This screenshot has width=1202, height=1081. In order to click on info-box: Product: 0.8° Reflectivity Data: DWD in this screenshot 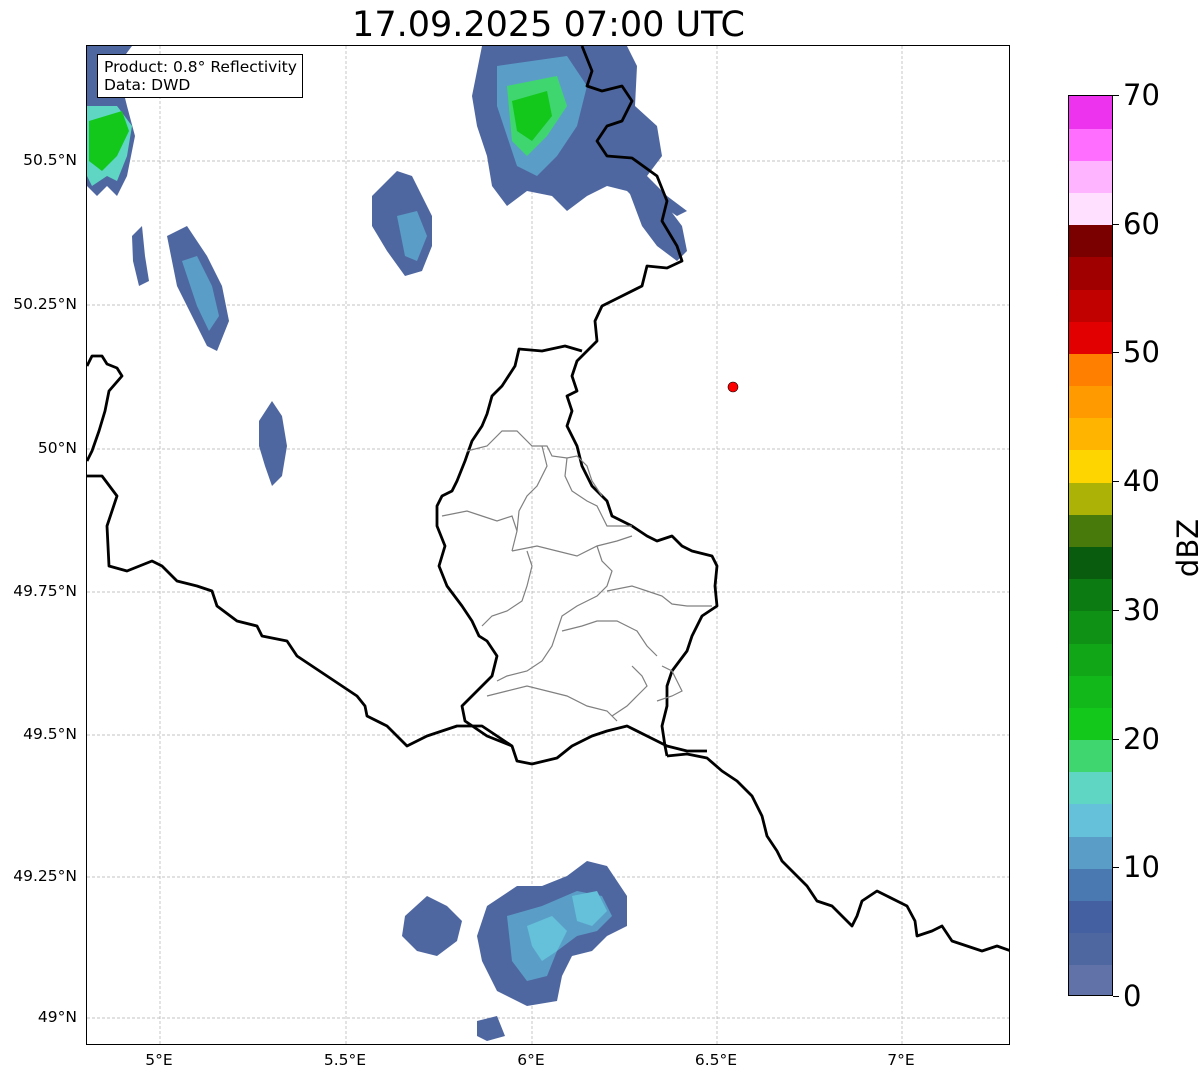, I will do `click(200, 76)`.